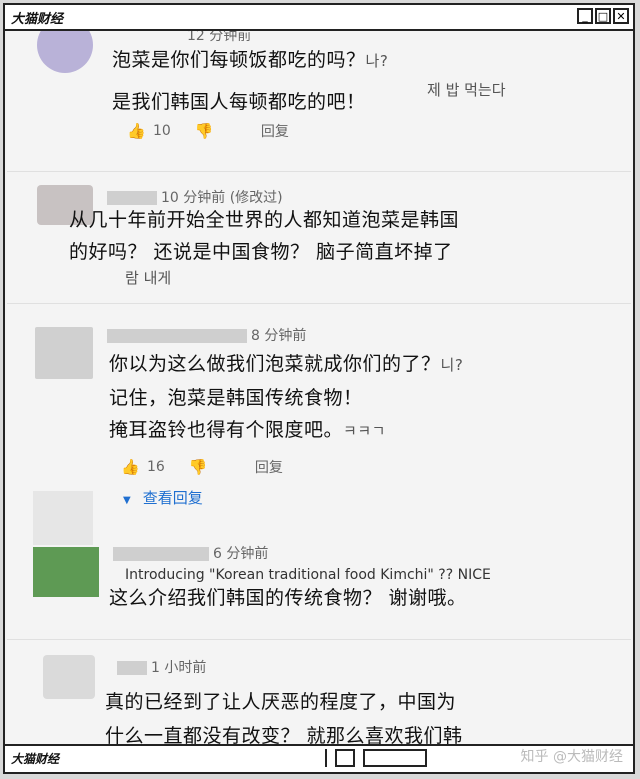 The height and width of the screenshot is (779, 640). Describe the element at coordinates (148, 278) in the screenshot. I see `korean-text: 람 내게` at that location.